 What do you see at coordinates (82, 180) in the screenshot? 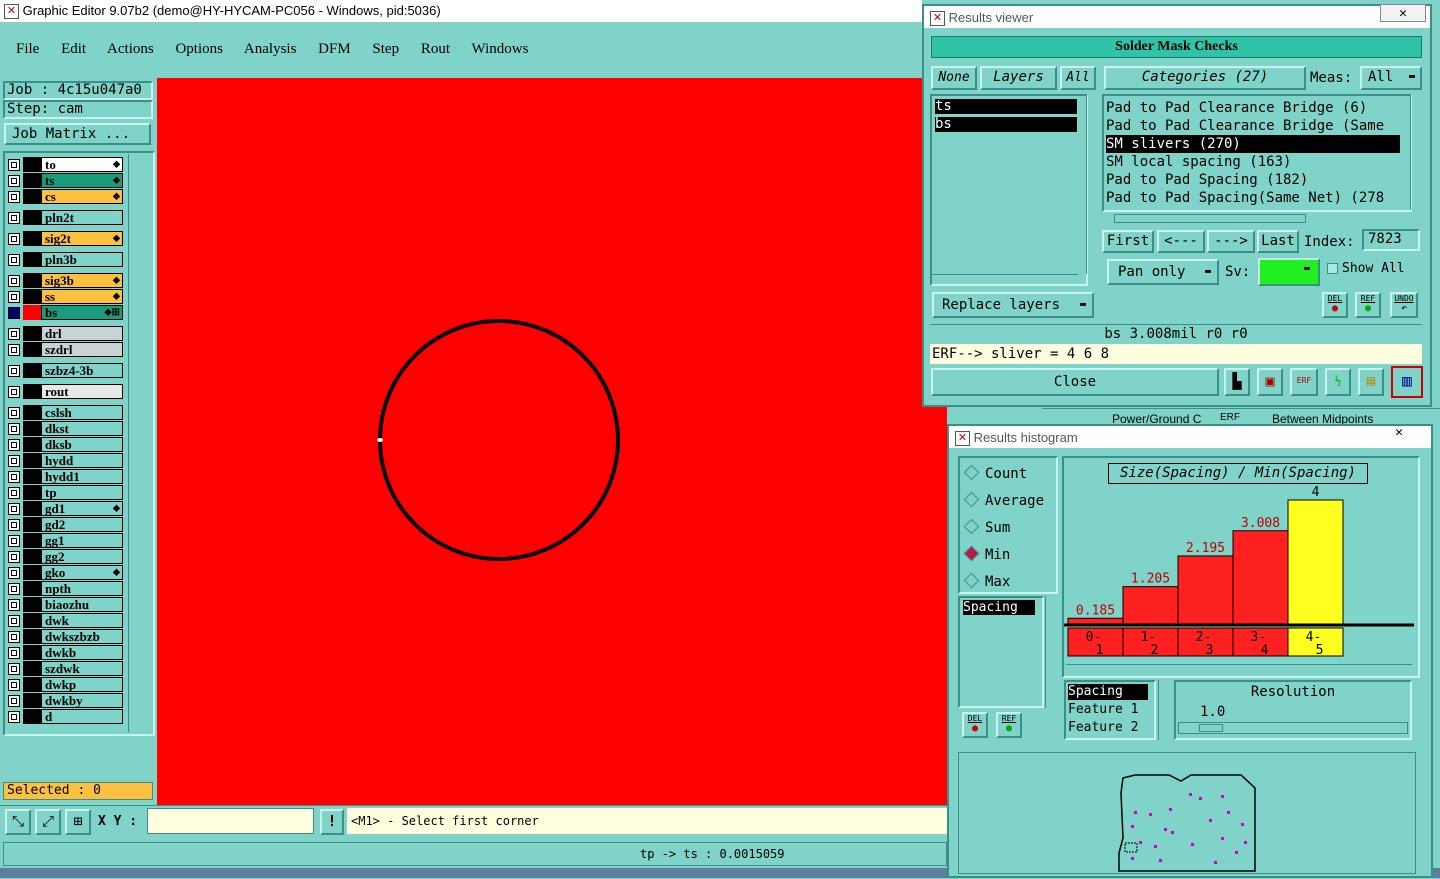
I see `layer-name: ts ⬥` at bounding box center [82, 180].